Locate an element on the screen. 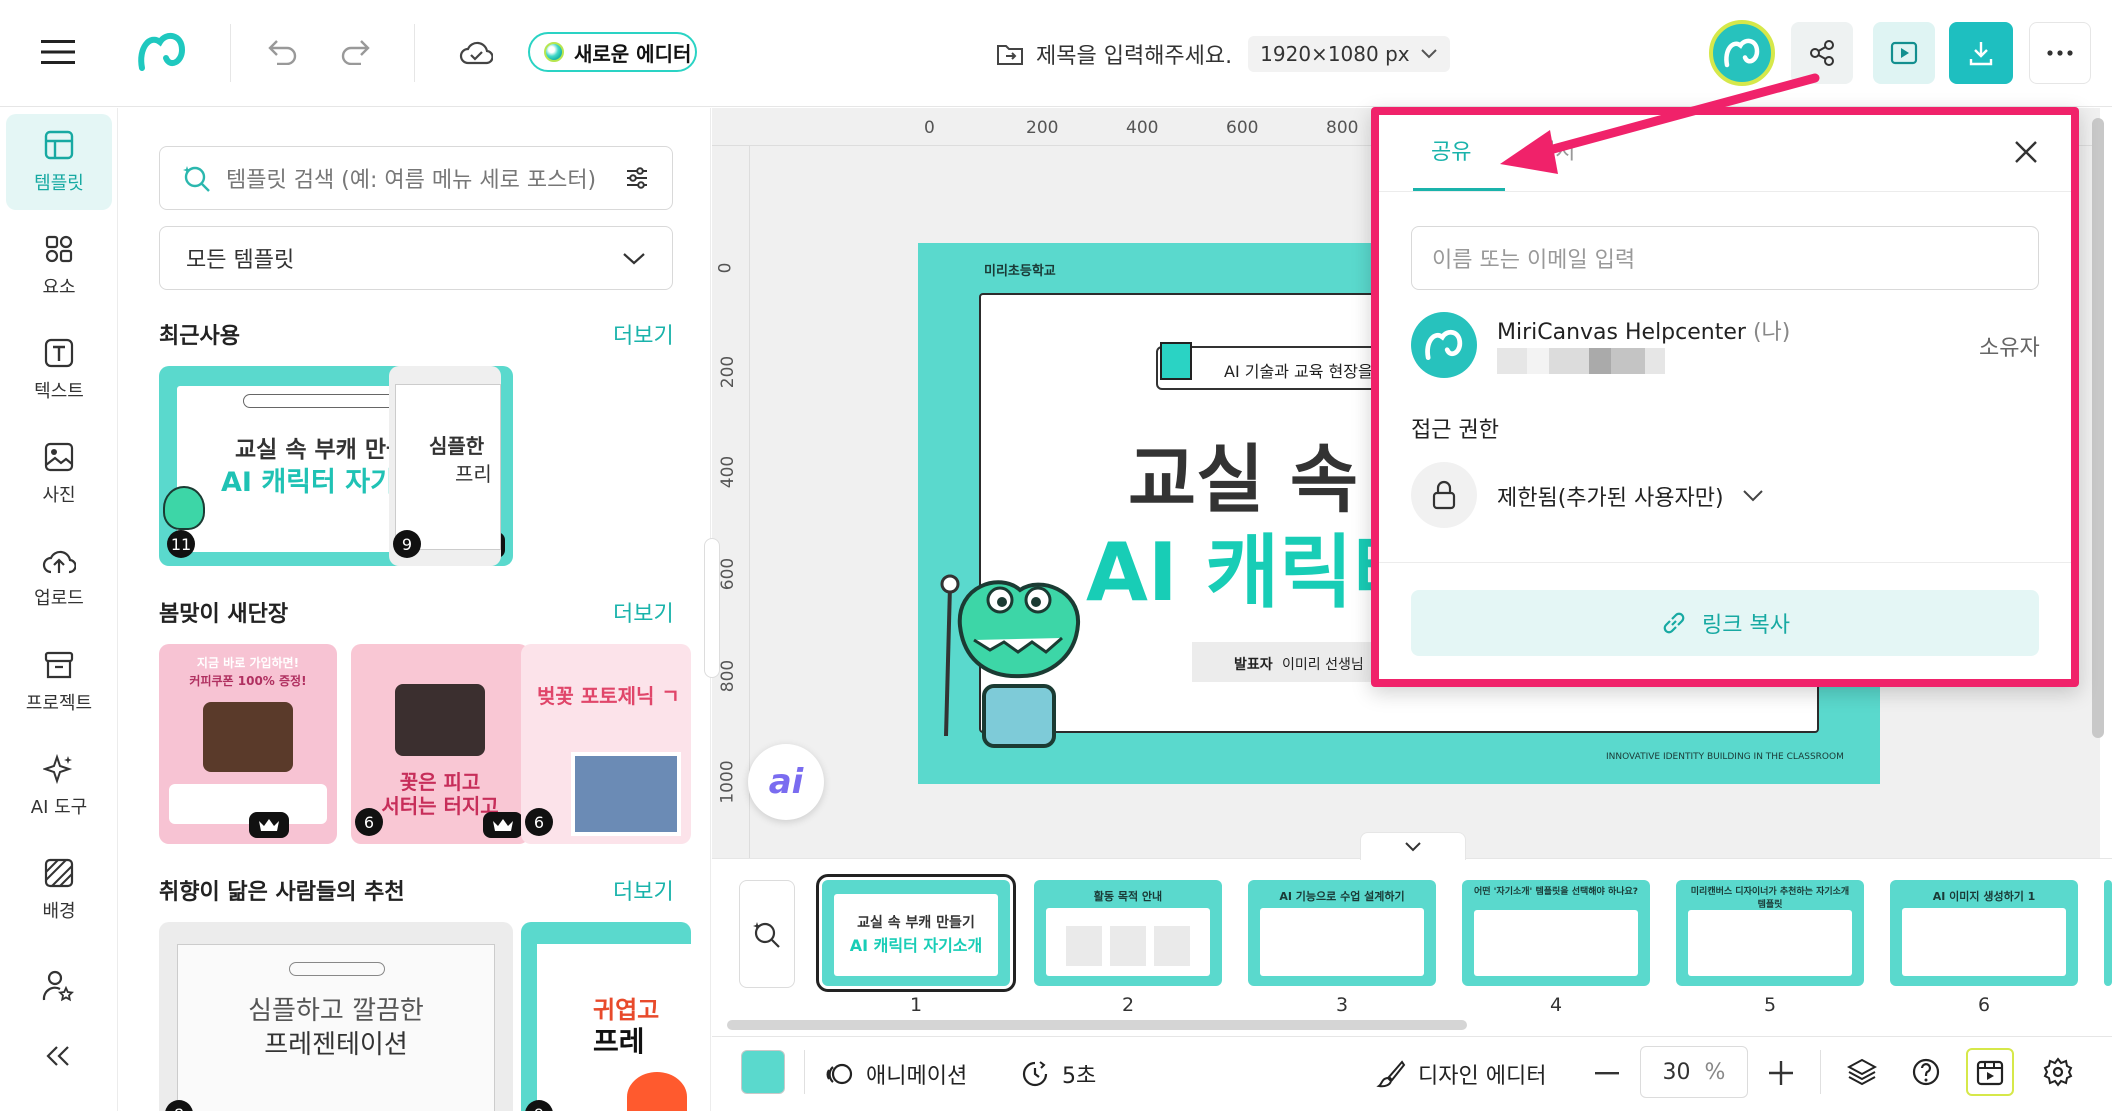  text-icon is located at coordinates (59, 353).